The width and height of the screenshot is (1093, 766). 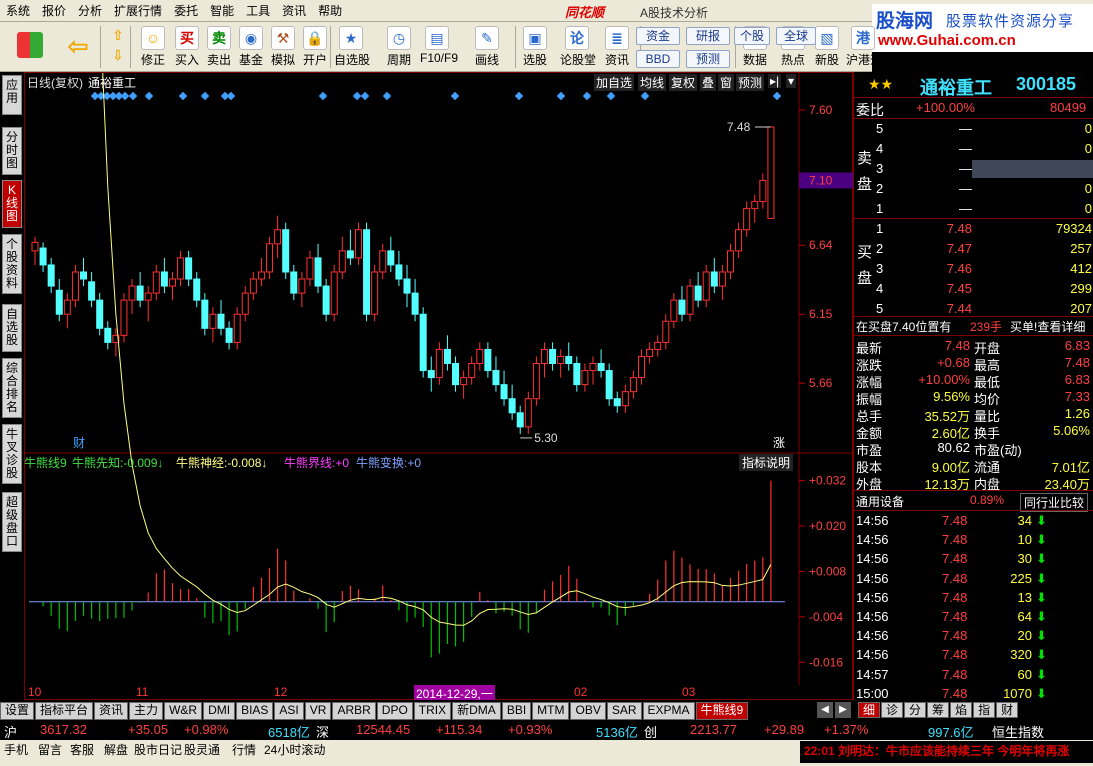 I want to click on buy-row: 4 7.45 299, so click(x=973, y=289).